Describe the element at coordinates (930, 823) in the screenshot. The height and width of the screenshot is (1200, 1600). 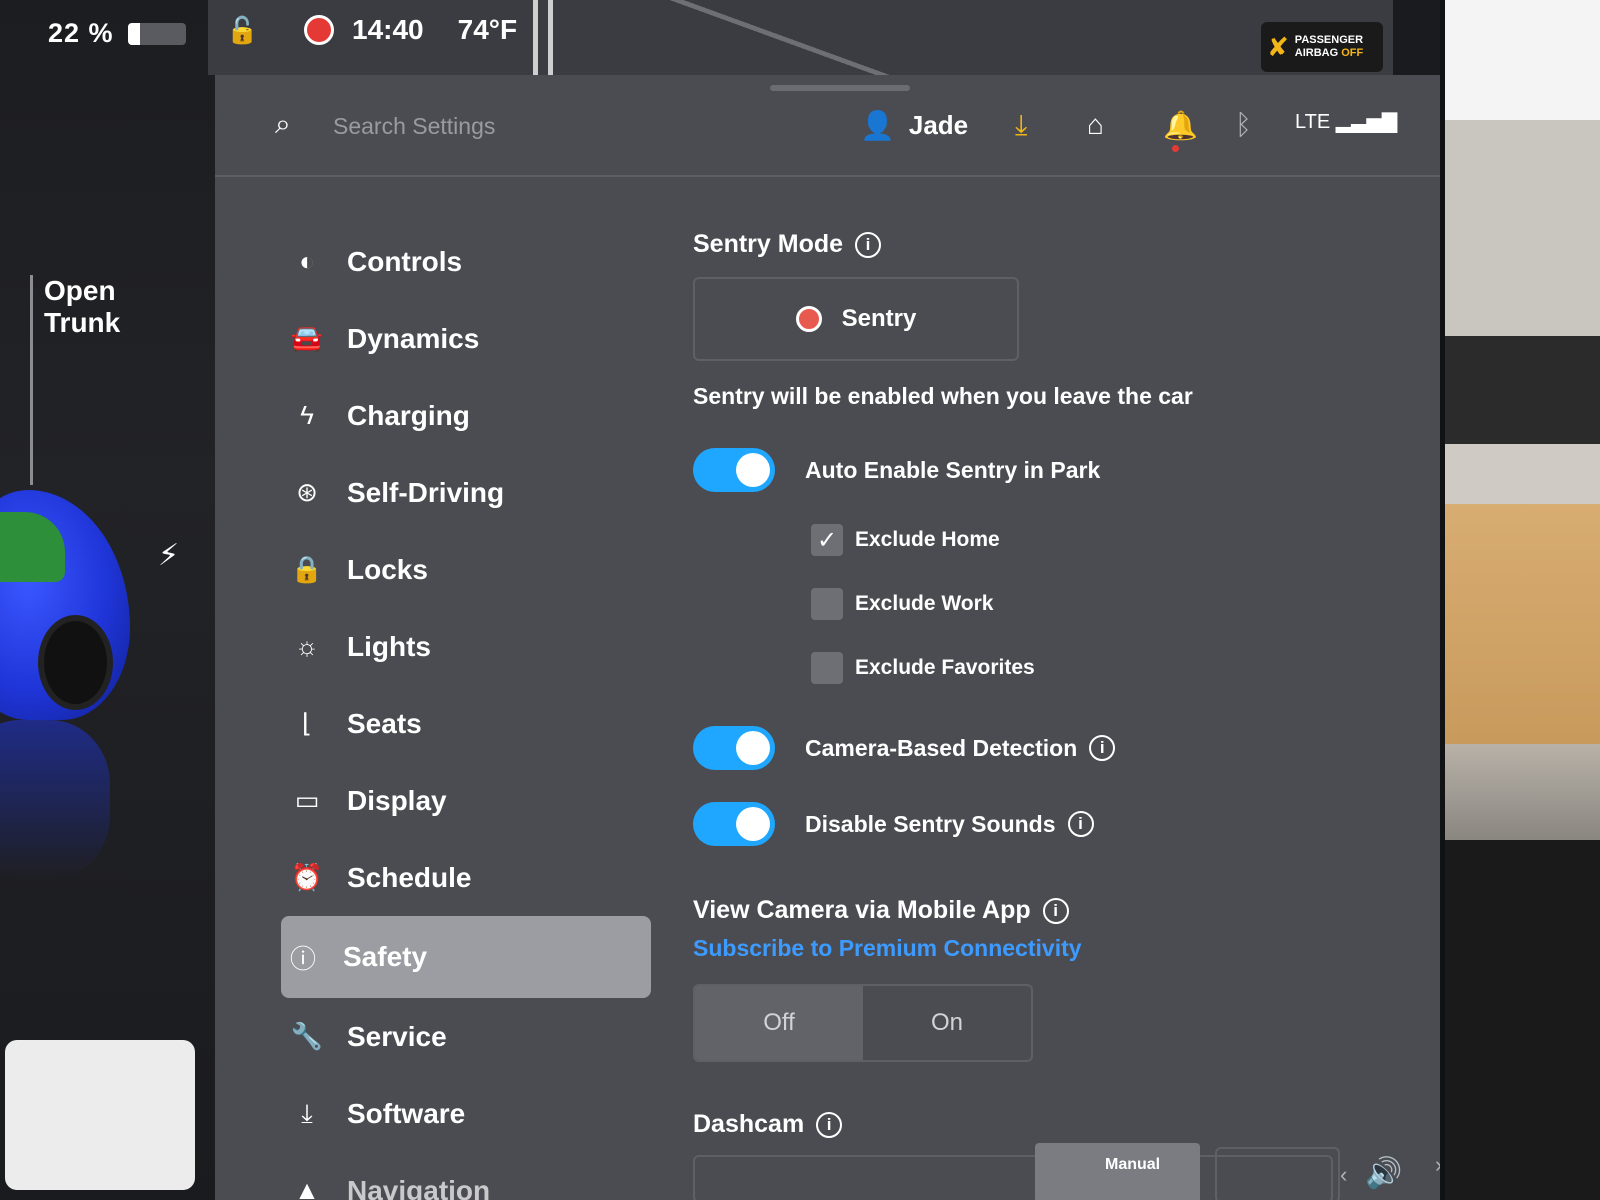
I see `disable-sounds-label: Disable Sentry Sounds` at that location.